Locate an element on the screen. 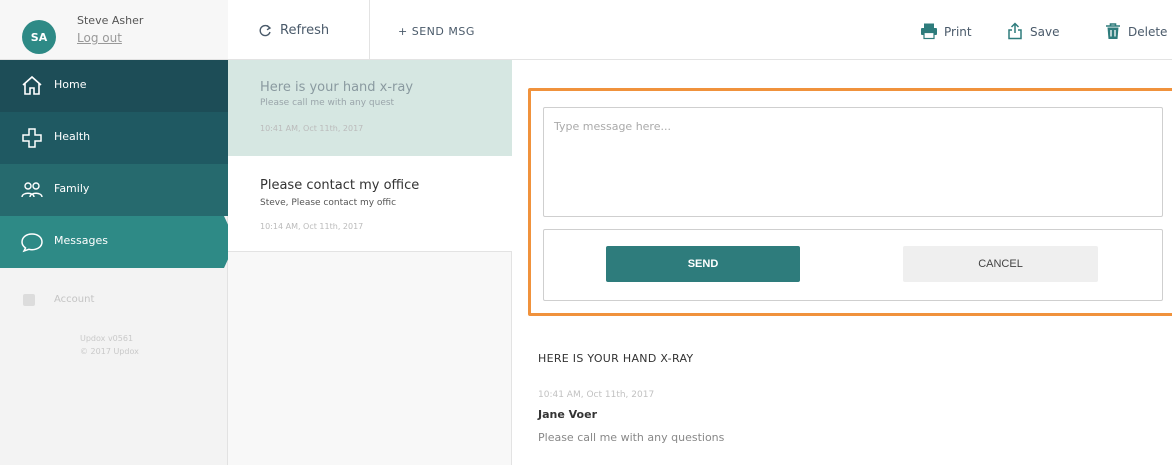  trash-icon is located at coordinates (1113, 31).